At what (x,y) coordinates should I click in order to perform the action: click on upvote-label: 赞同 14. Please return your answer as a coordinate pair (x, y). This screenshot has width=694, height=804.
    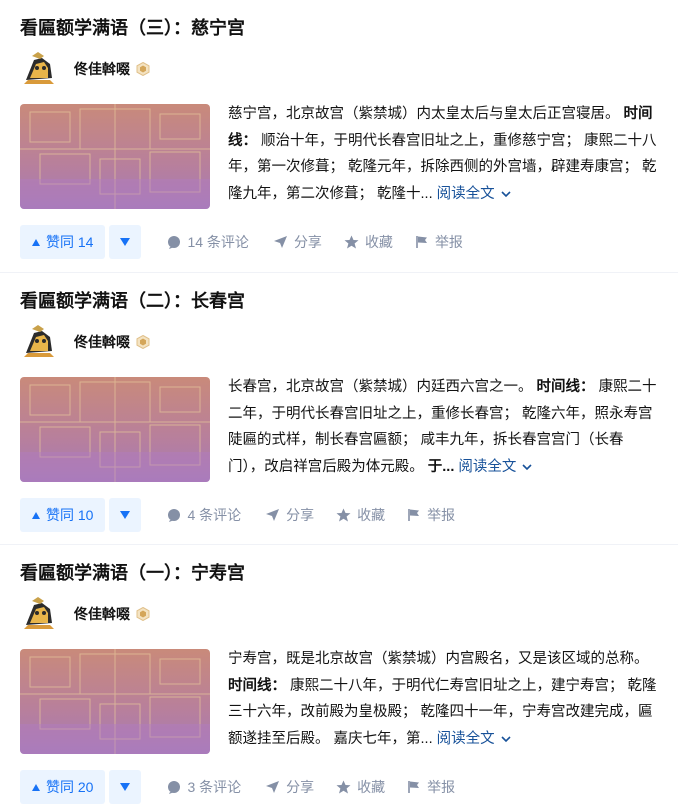
    Looking at the image, I should click on (70, 242).